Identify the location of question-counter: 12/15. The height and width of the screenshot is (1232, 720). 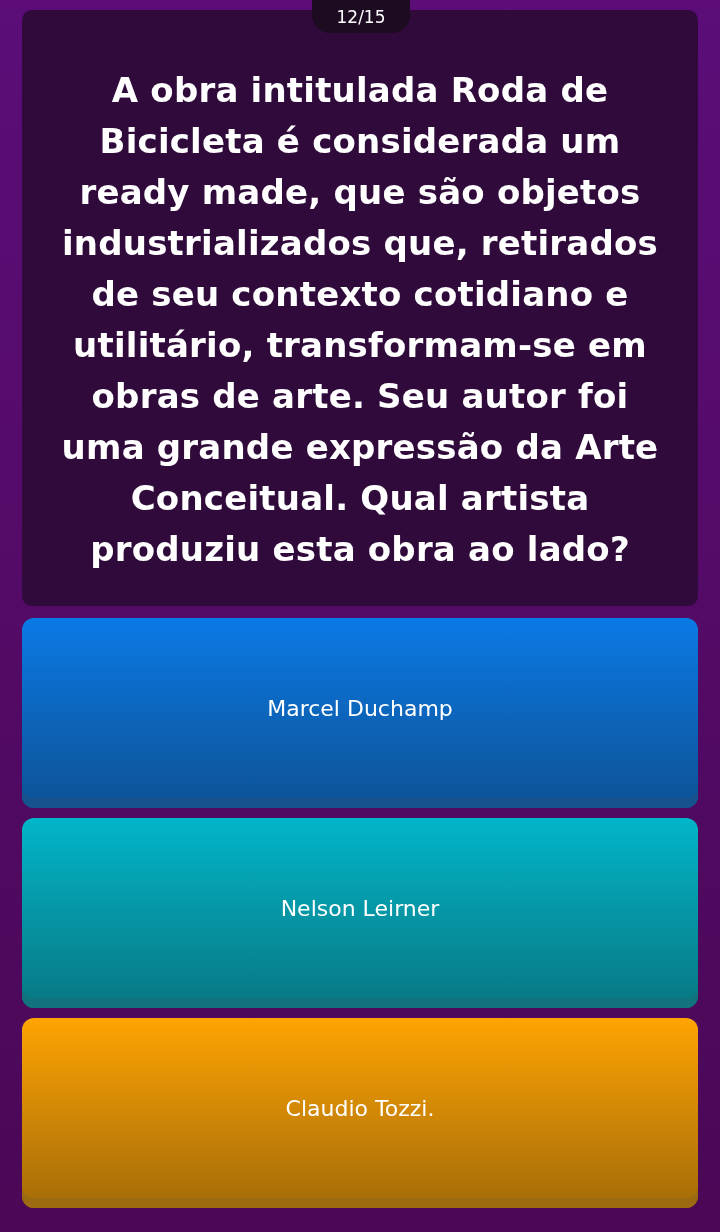
(361, 16).